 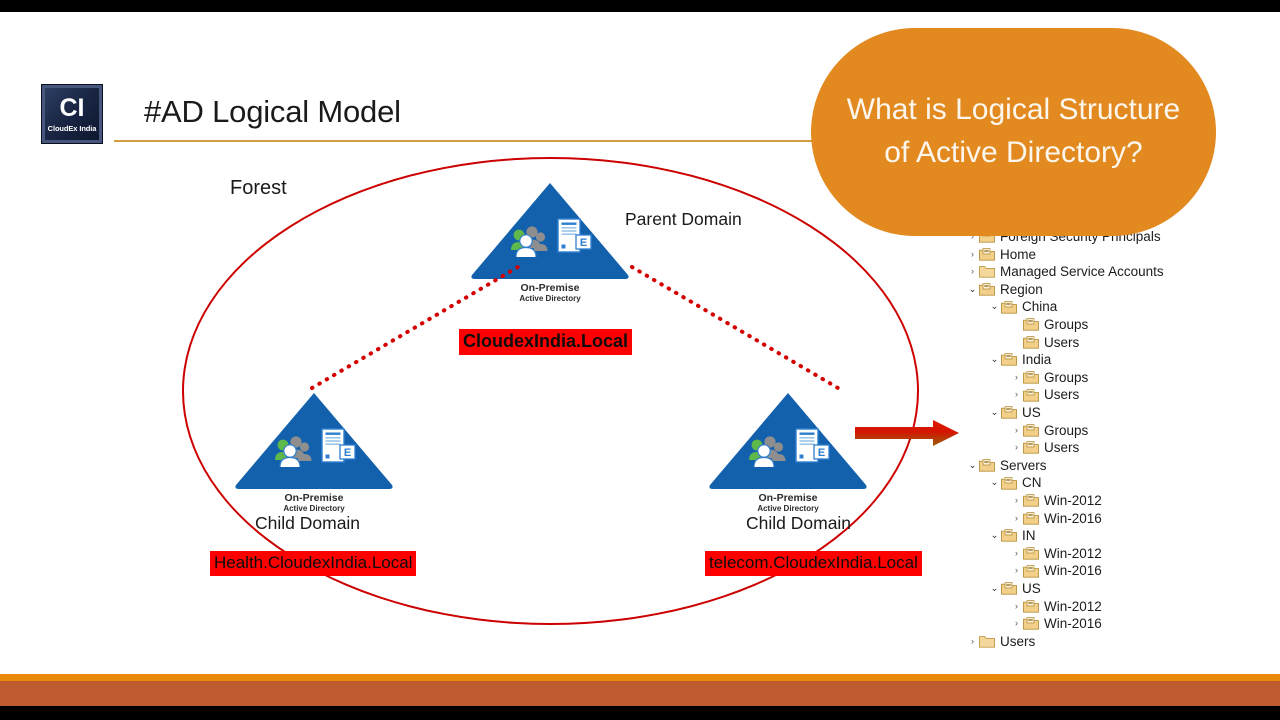 What do you see at coordinates (272, 111) in the screenshot?
I see `page-title: #AD Logical Model` at bounding box center [272, 111].